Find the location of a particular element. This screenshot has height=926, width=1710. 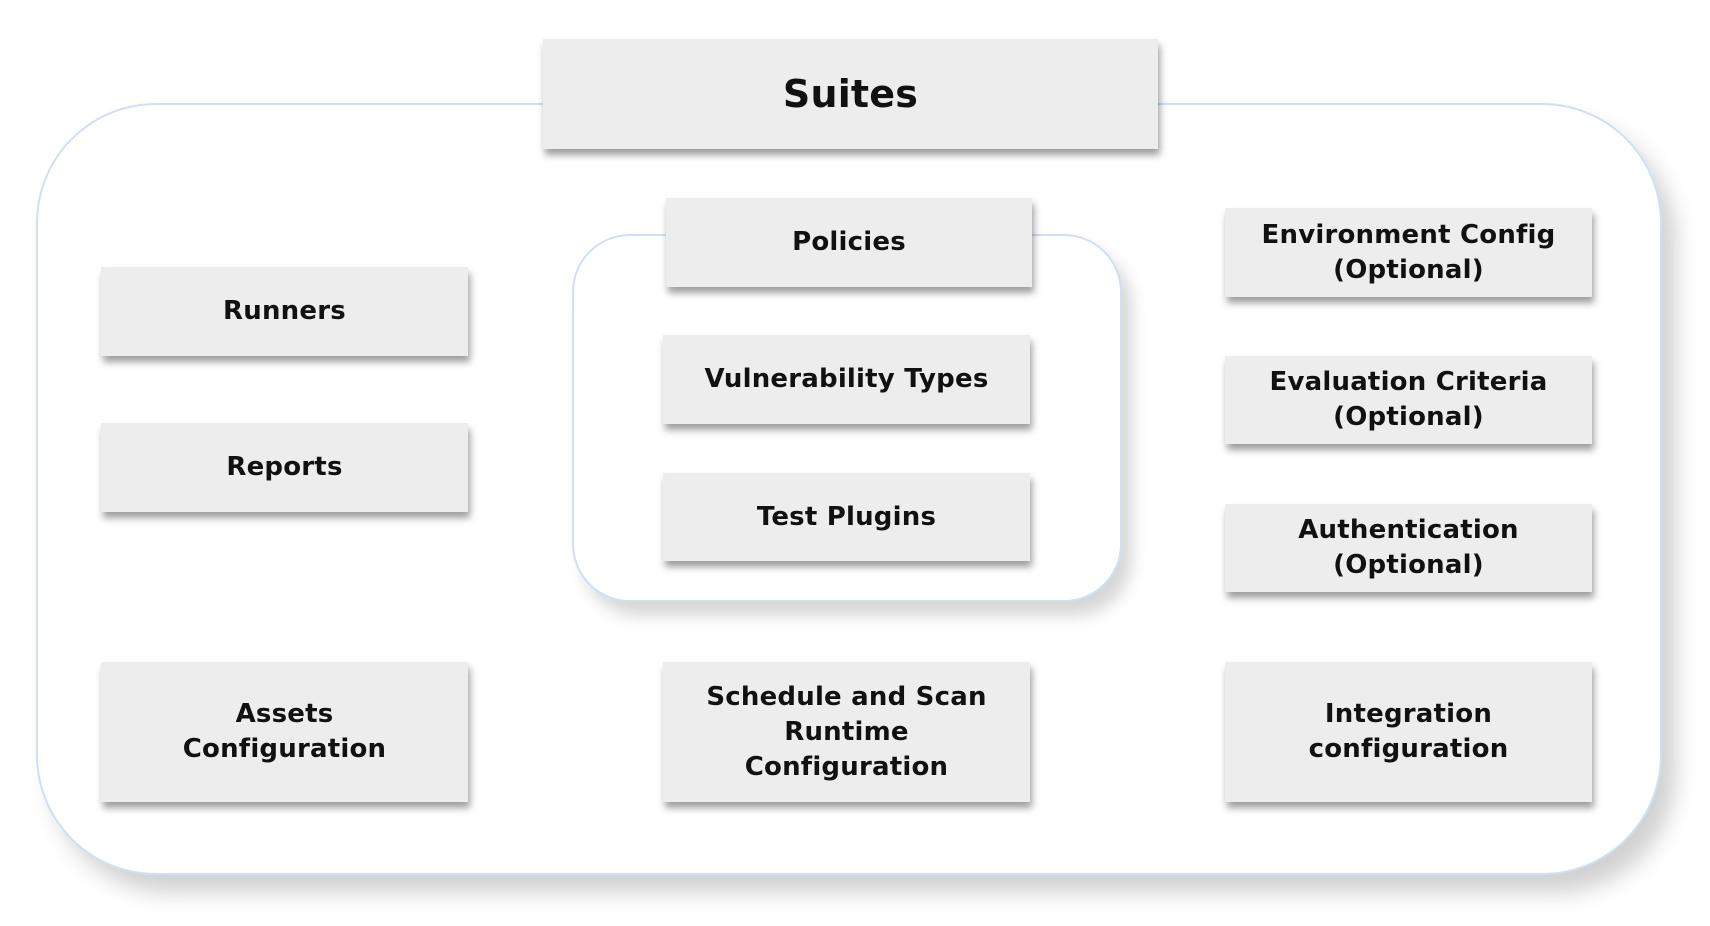

environment-config-label: Environment Config (Optional) is located at coordinates (1408, 252).